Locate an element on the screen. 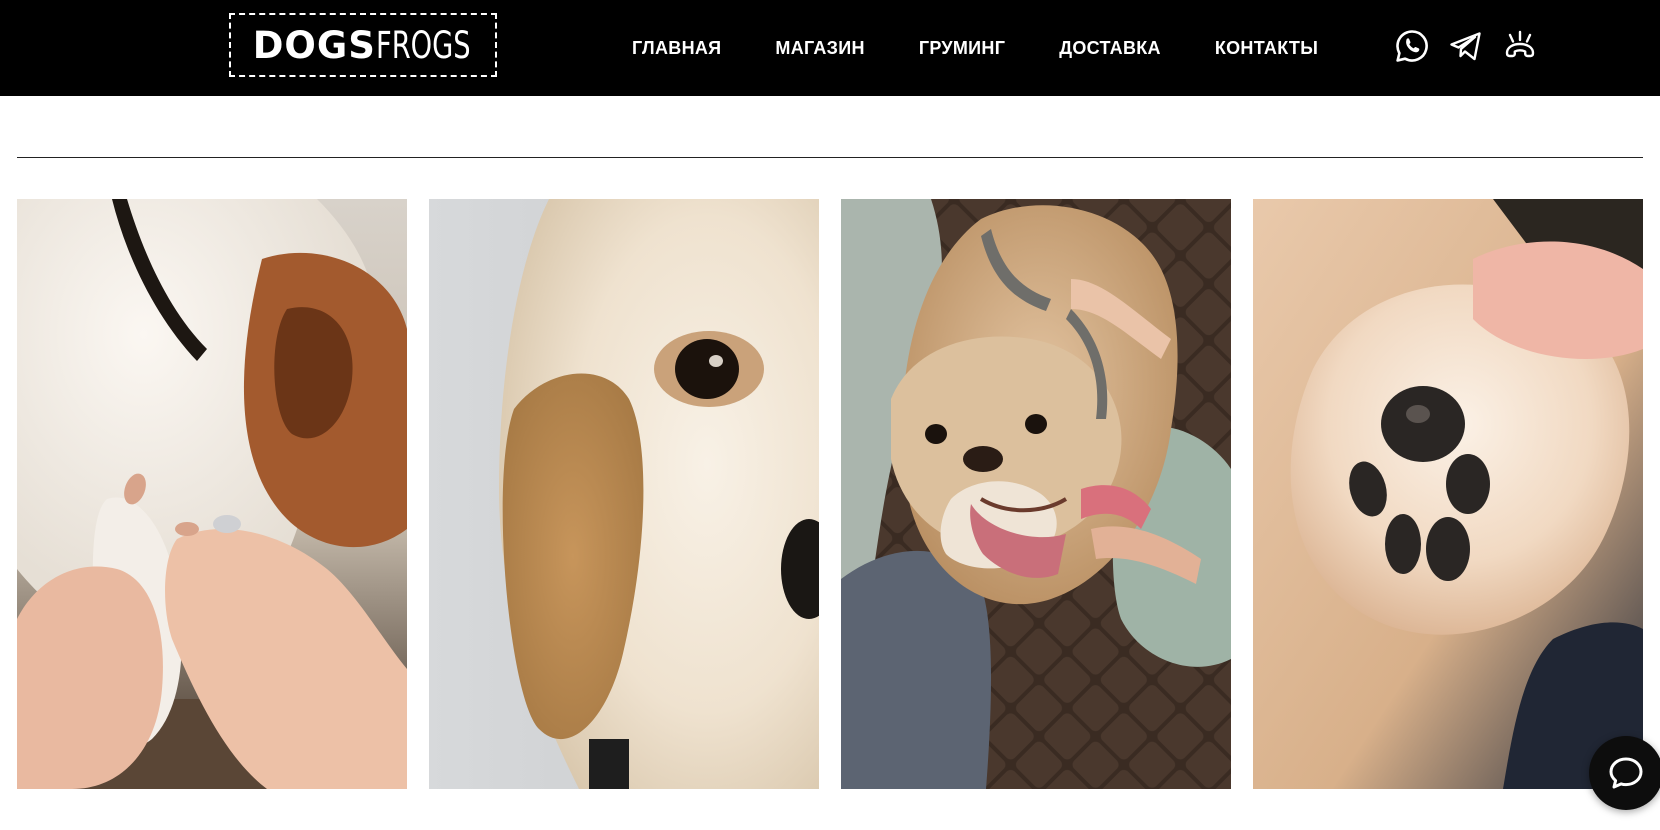 The image size is (1660, 830). section-divider is located at coordinates (830, 157).